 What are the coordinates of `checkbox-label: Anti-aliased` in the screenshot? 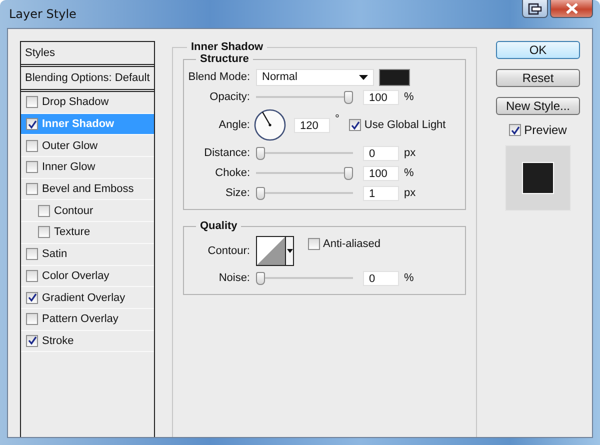 It's located at (351, 244).